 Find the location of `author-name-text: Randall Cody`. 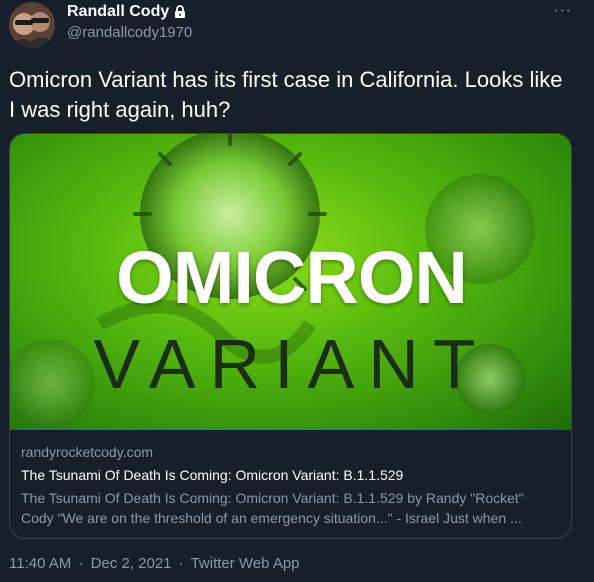

author-name-text: Randall Cody is located at coordinates (118, 12).